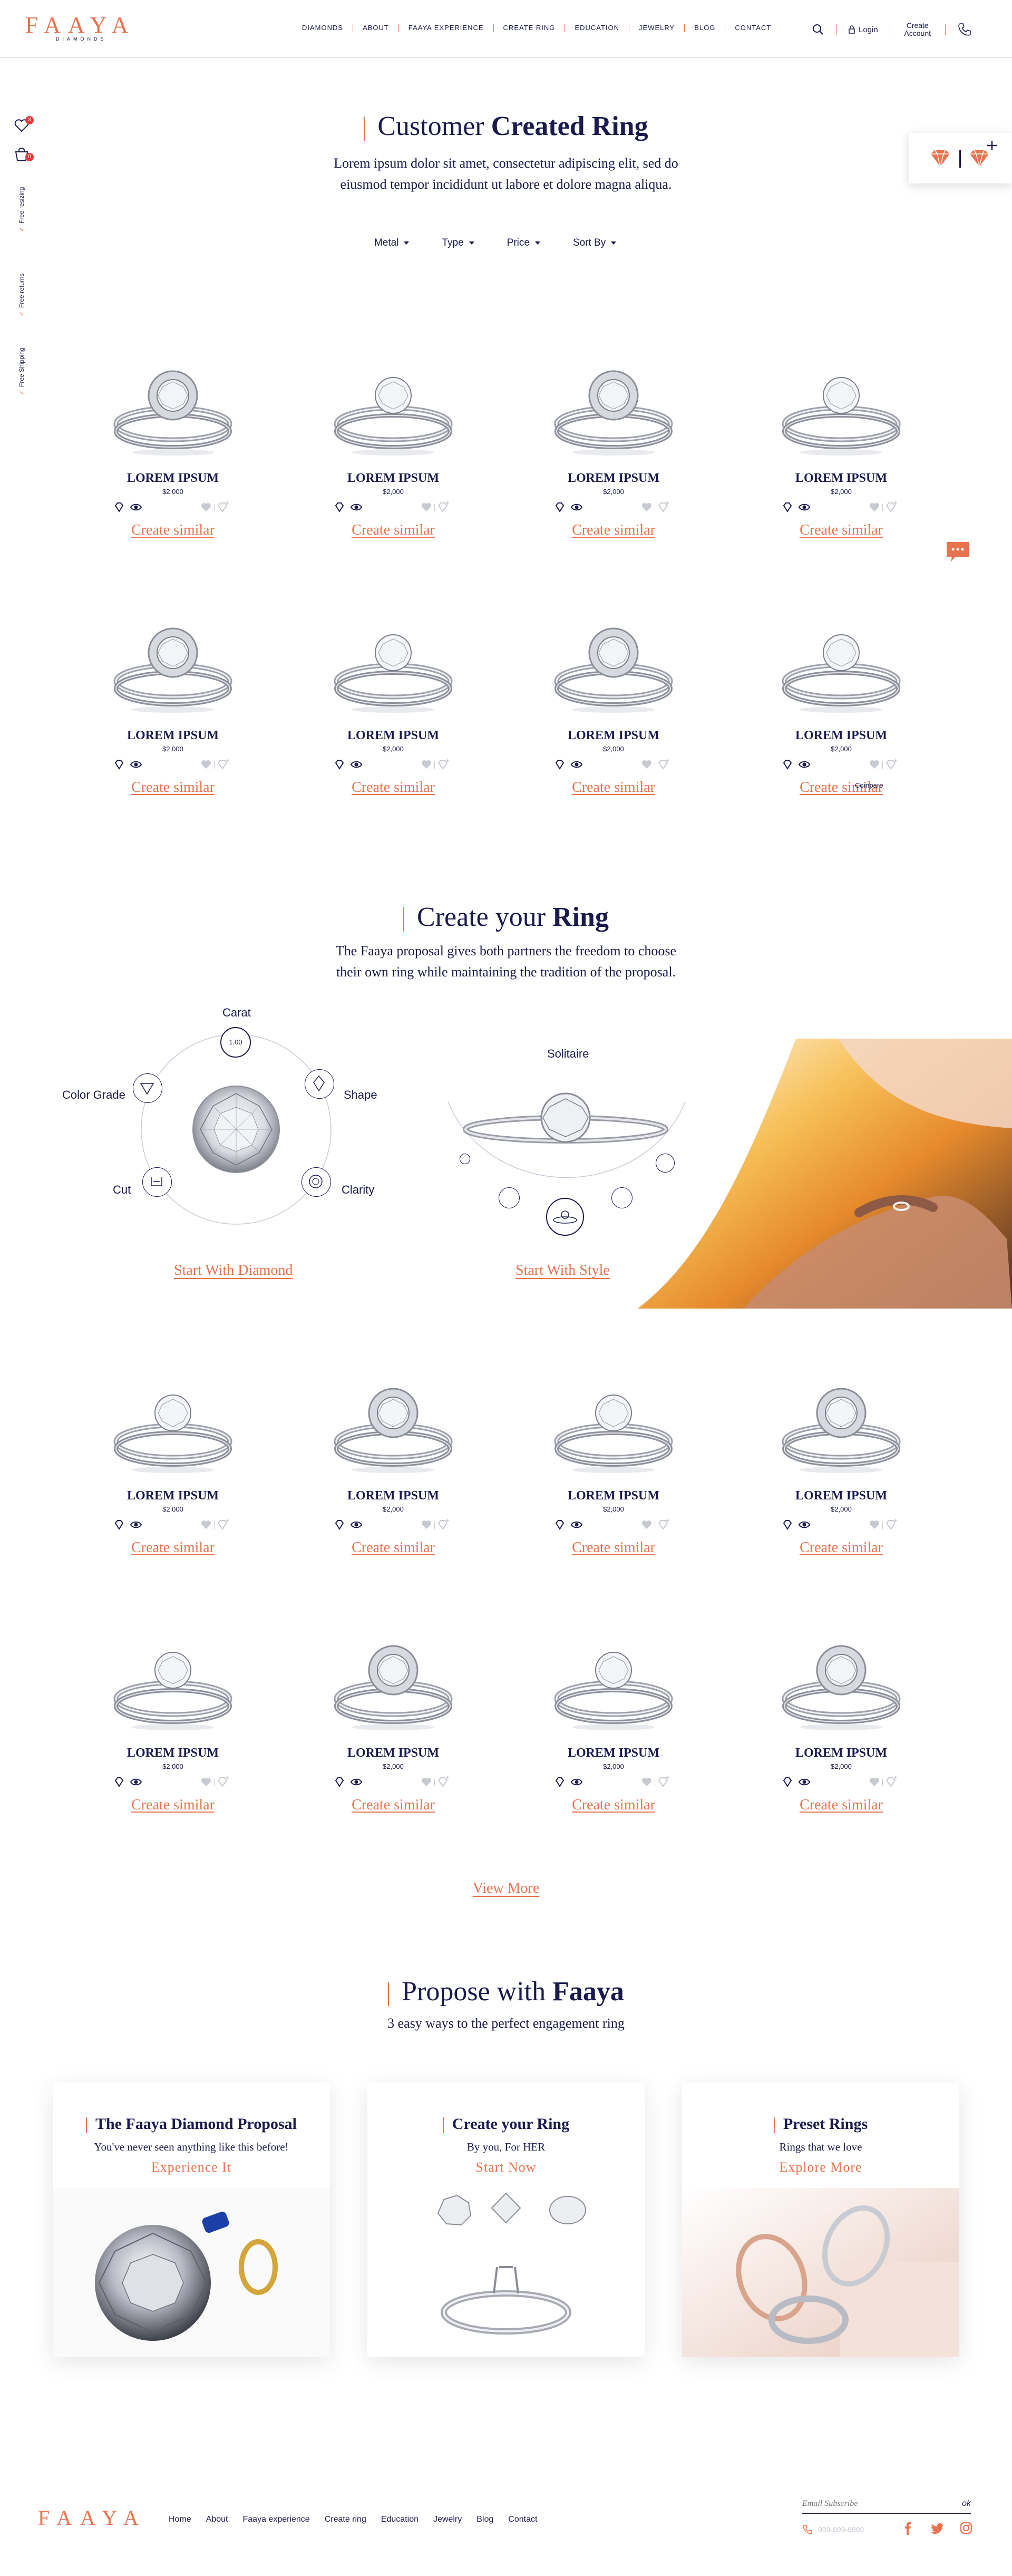  What do you see at coordinates (506, 2167) in the screenshot?
I see `start-now-link: Start Now` at bounding box center [506, 2167].